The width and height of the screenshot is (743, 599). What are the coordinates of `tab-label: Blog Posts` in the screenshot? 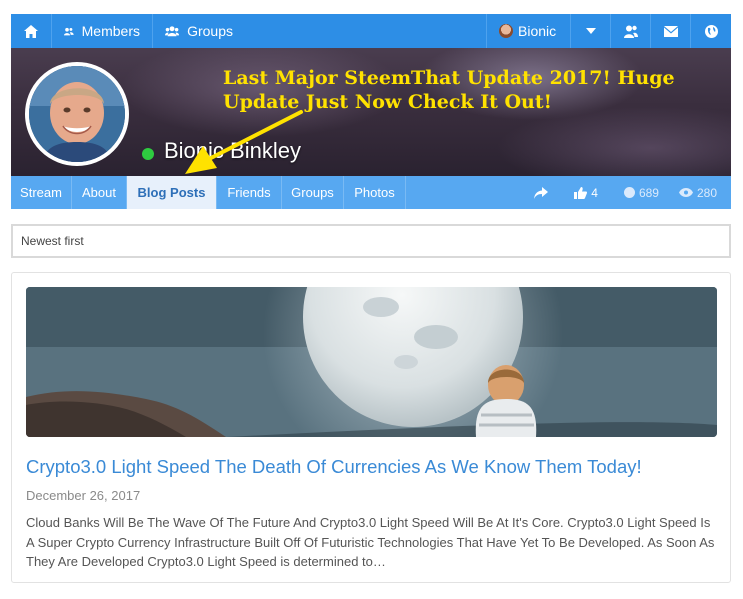 It's located at (171, 192).